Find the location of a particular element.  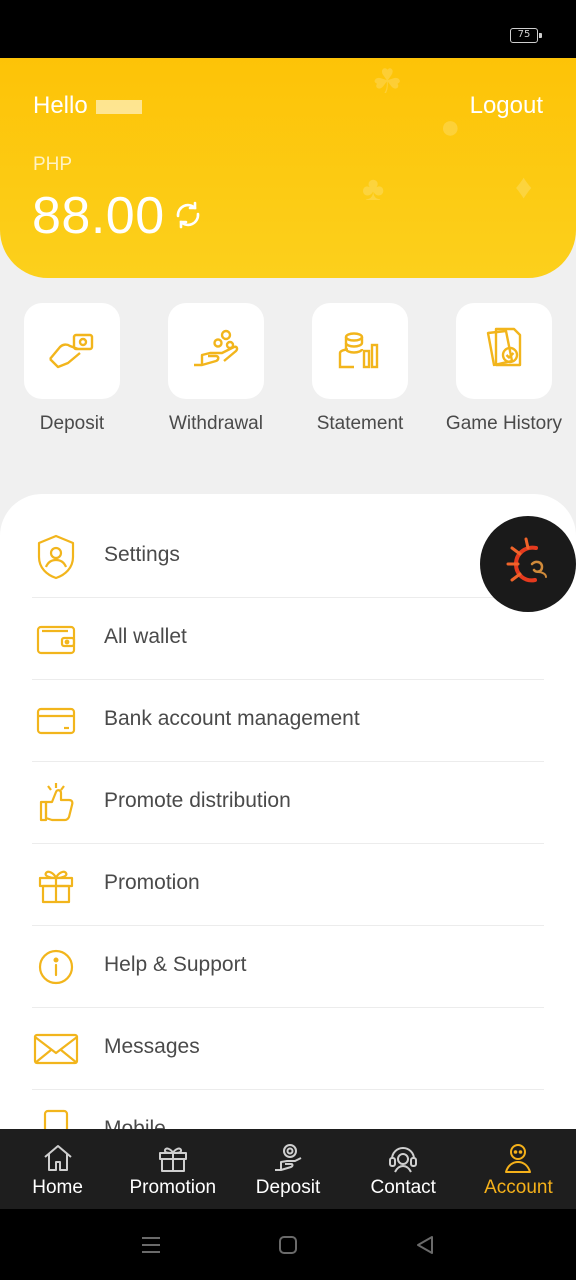

username-masked is located at coordinates (118, 106).